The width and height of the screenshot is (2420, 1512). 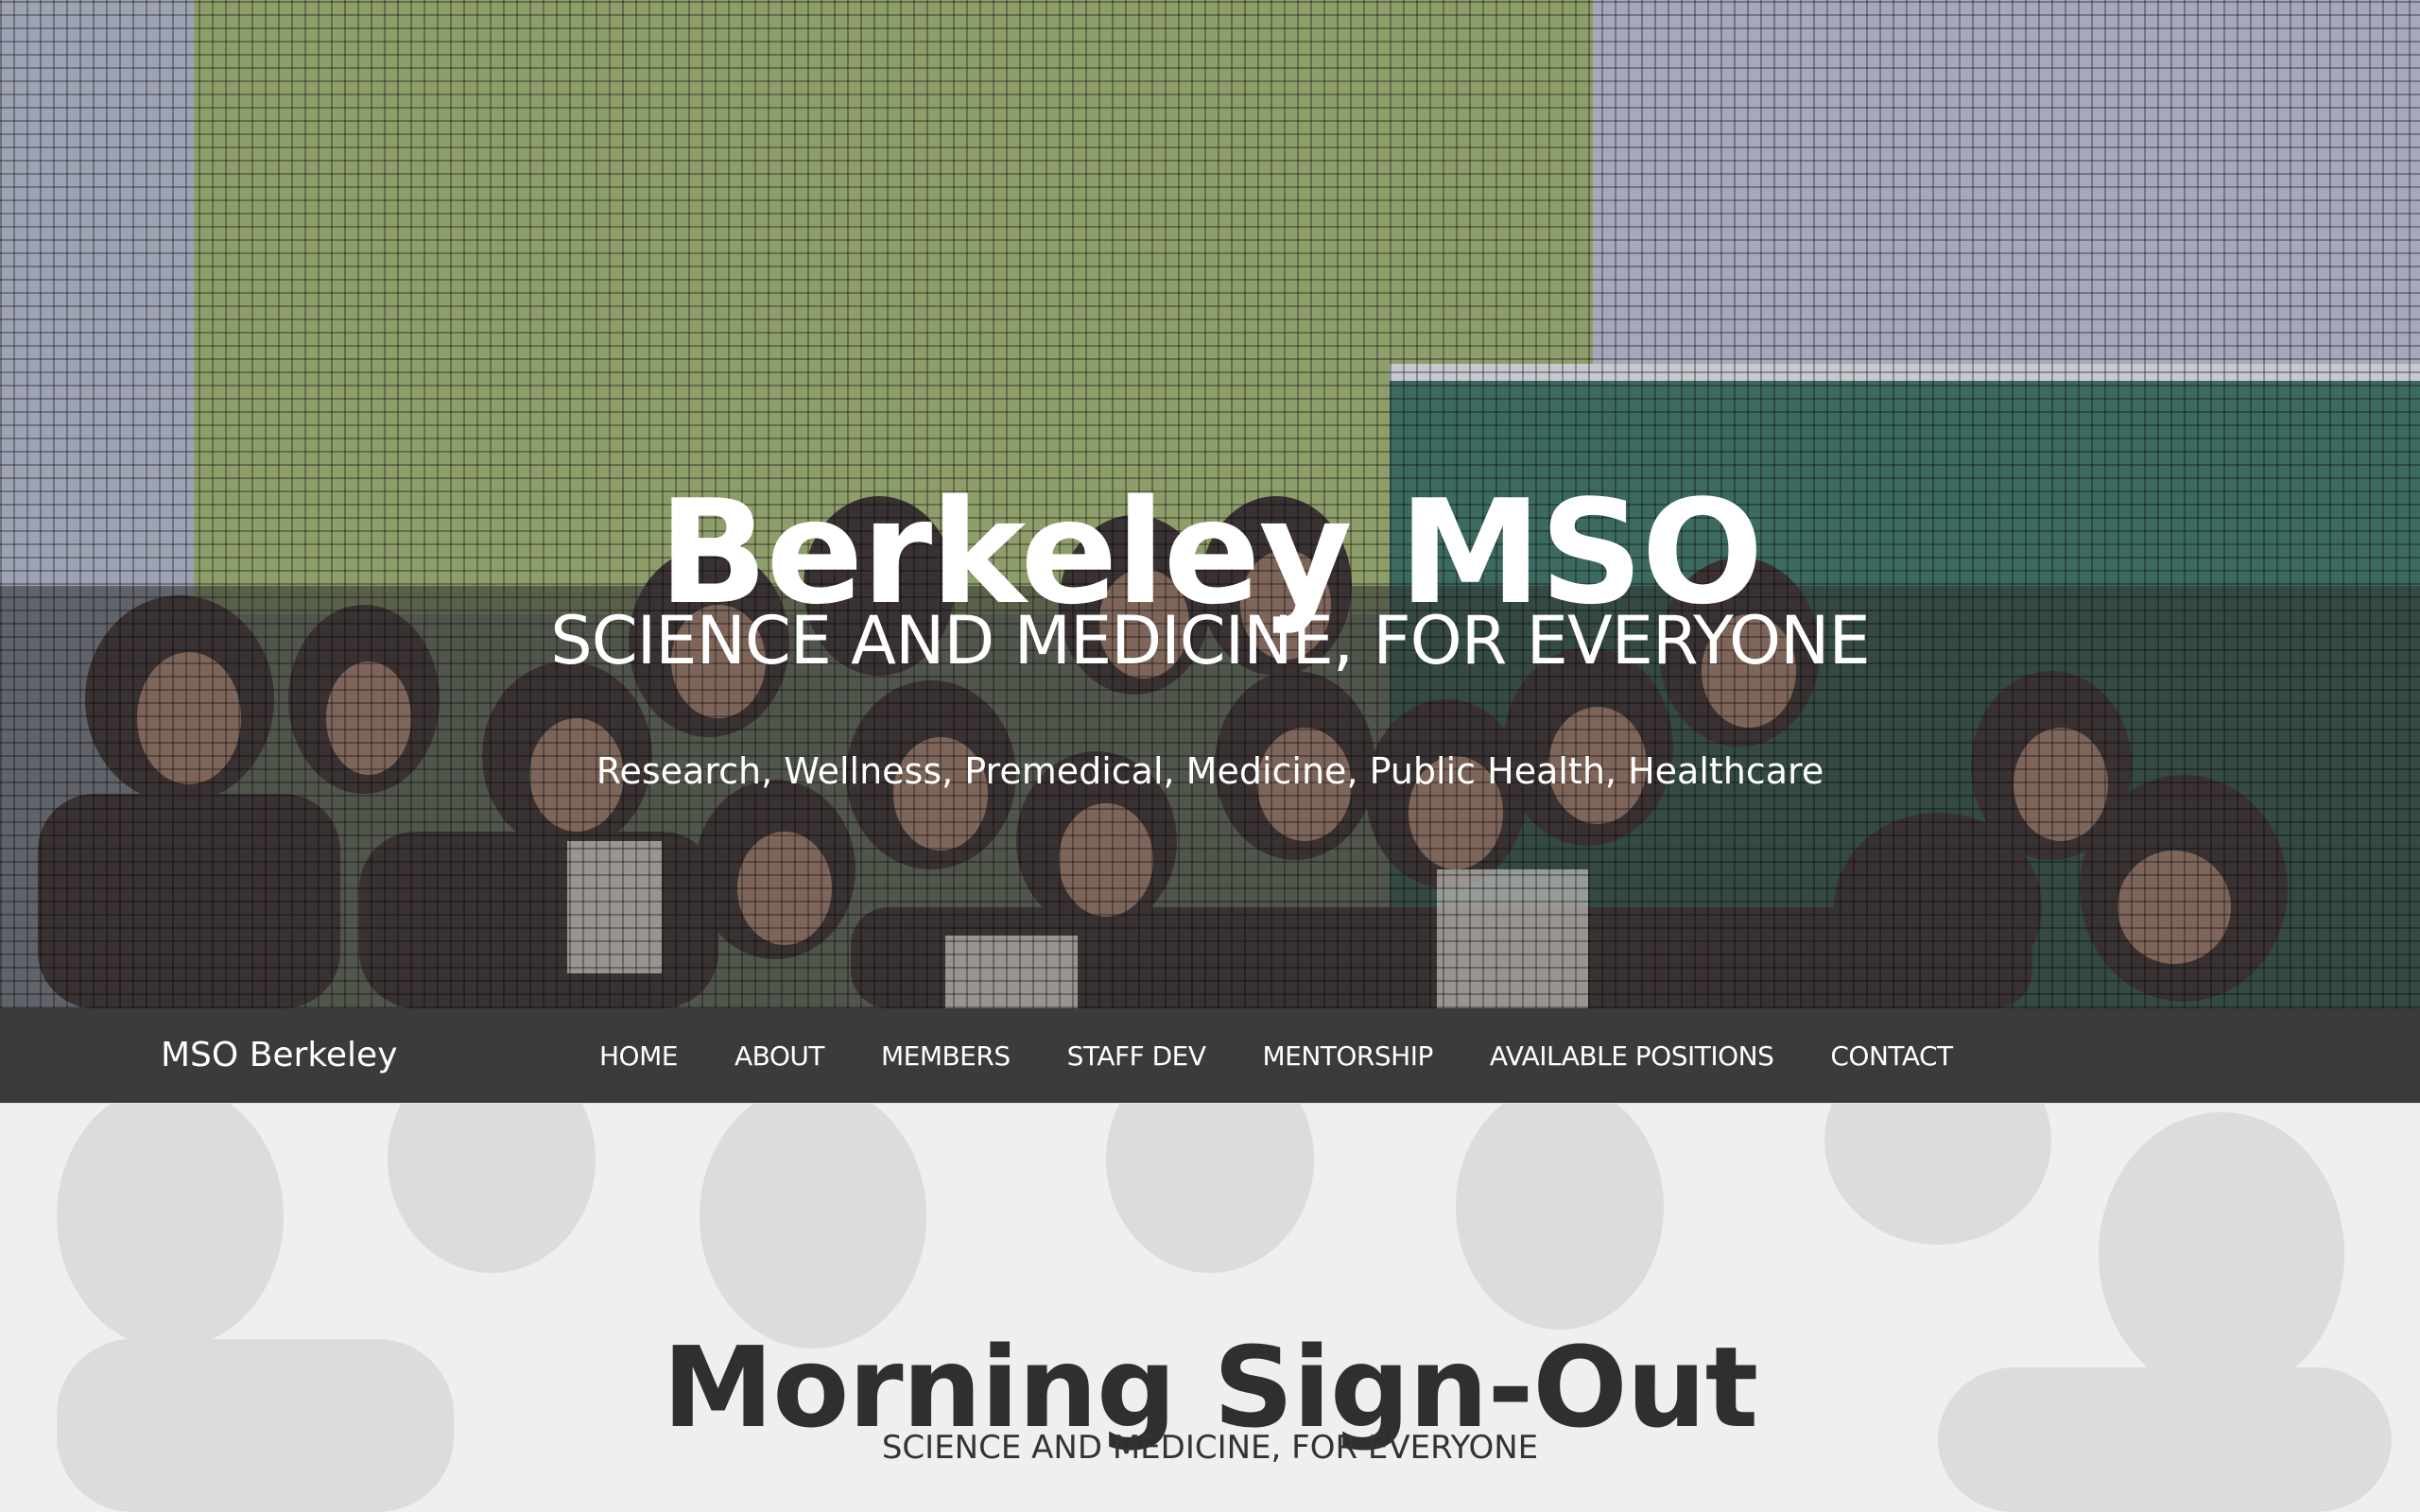 What do you see at coordinates (279, 1055) in the screenshot?
I see `brand-link: MSO Berkeley` at bounding box center [279, 1055].